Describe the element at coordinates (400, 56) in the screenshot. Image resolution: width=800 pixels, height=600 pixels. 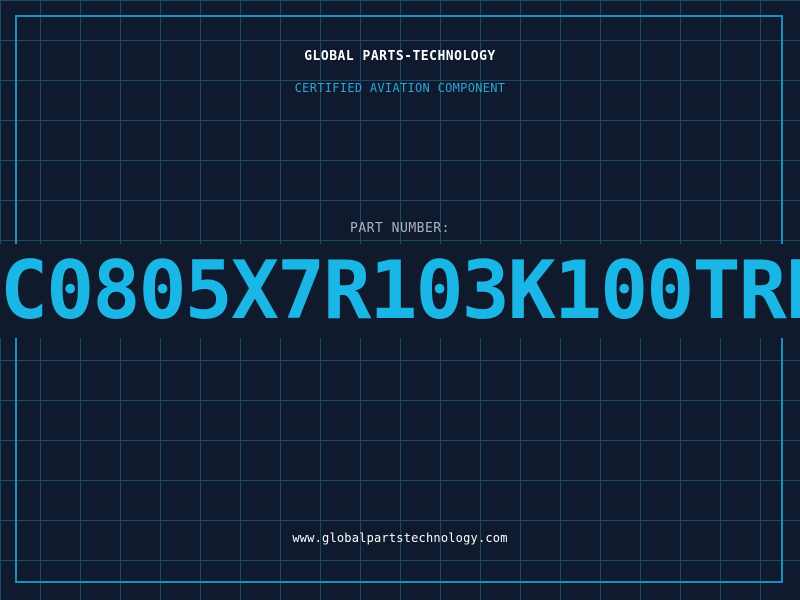
I see `brand-title: GLOBAL PARTS-TECHNOLOGY` at that location.